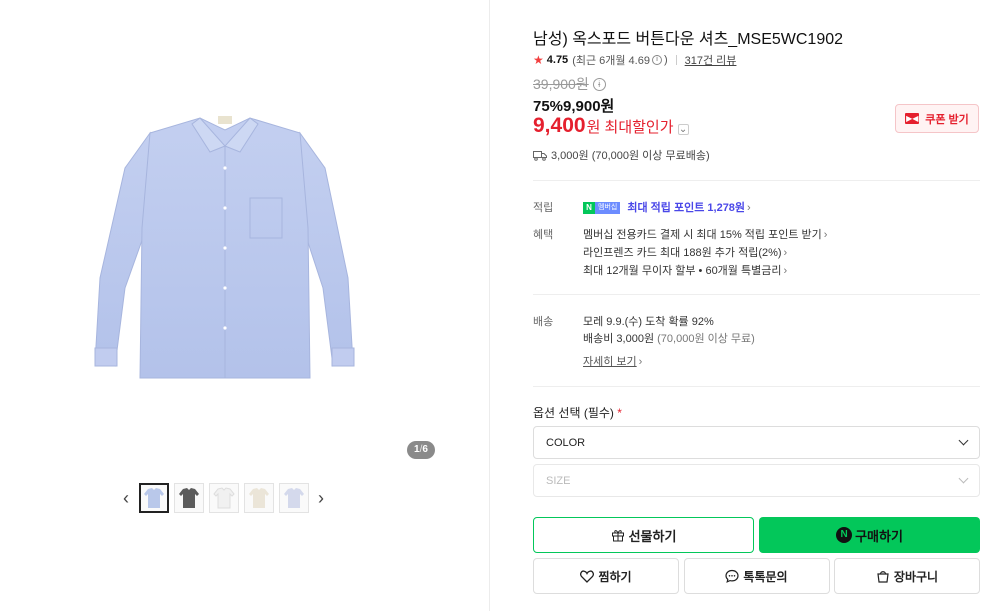 The image size is (1000, 611). Describe the element at coordinates (425, 449) in the screenshot. I see `image-counter-total: 6` at that location.